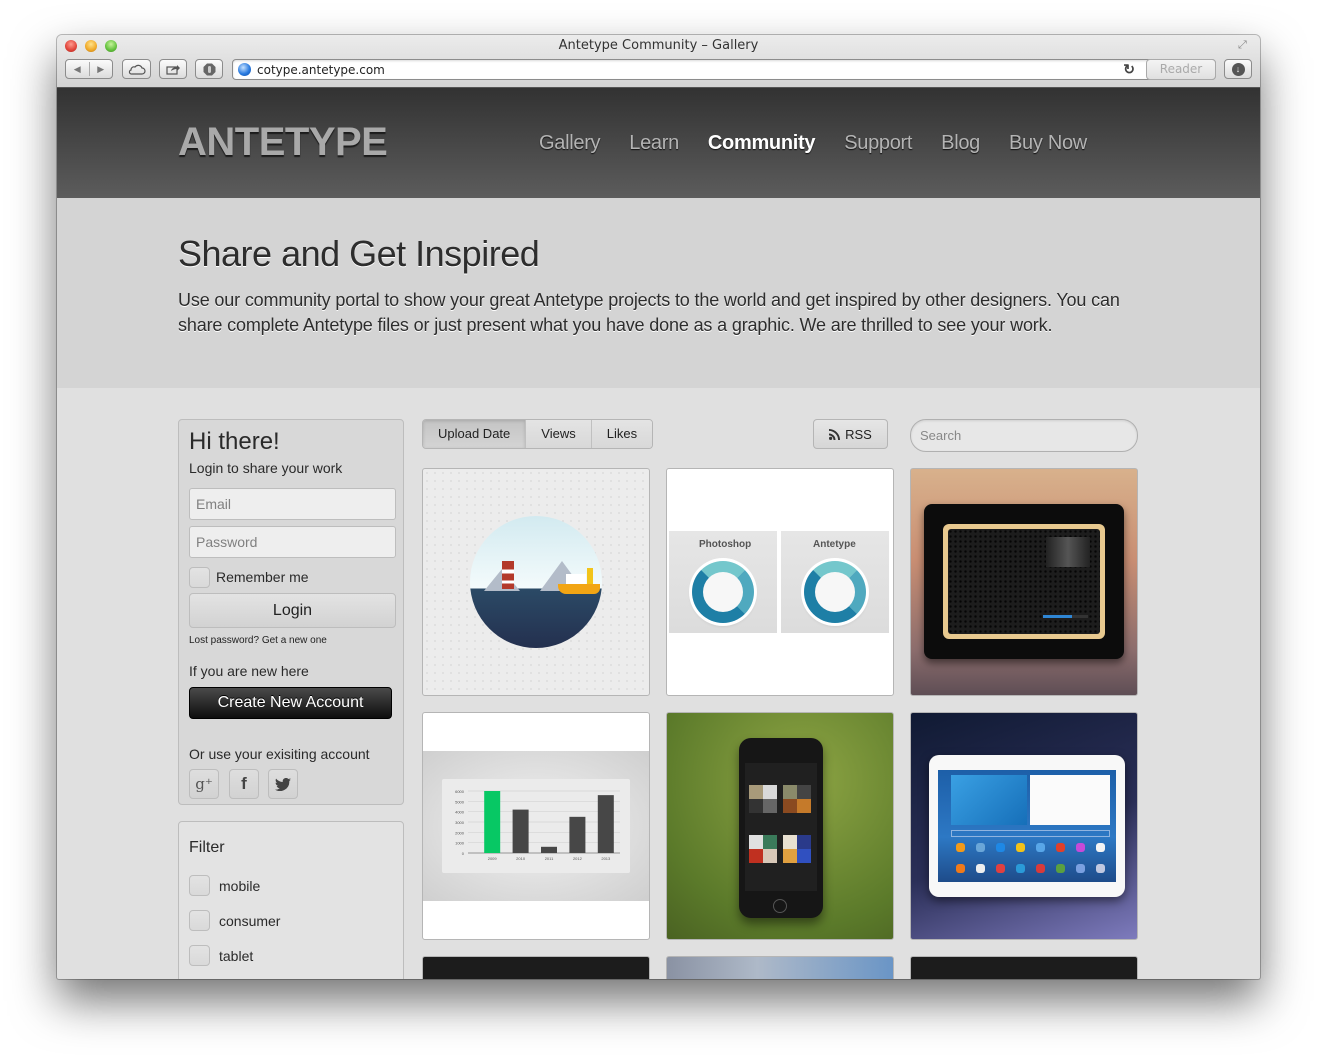 This screenshot has width=1317, height=1058. I want to click on google-plus-icon: g⁺, so click(204, 784).